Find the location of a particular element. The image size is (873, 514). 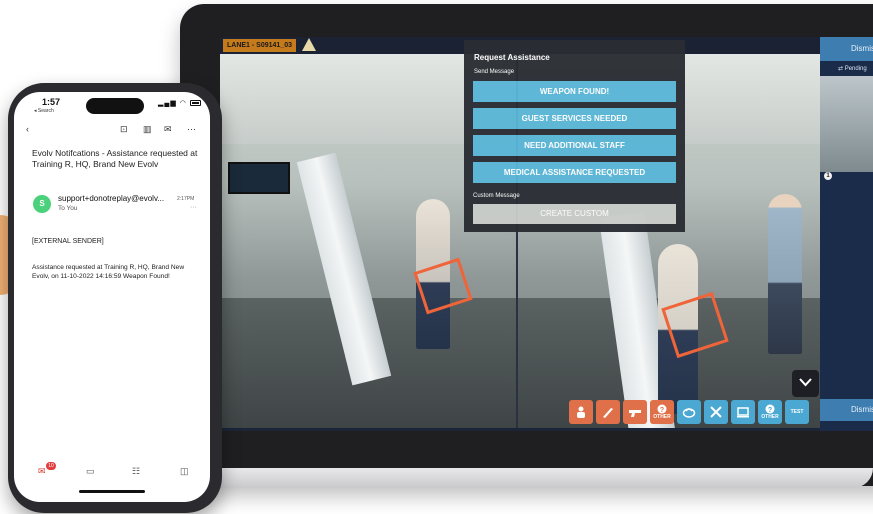

more-icon: ⋯ is located at coordinates (191, 129).